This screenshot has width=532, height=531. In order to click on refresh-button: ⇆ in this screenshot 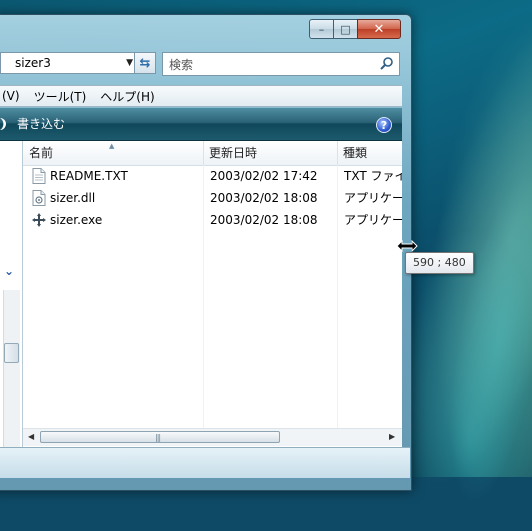, I will do `click(145, 63)`.